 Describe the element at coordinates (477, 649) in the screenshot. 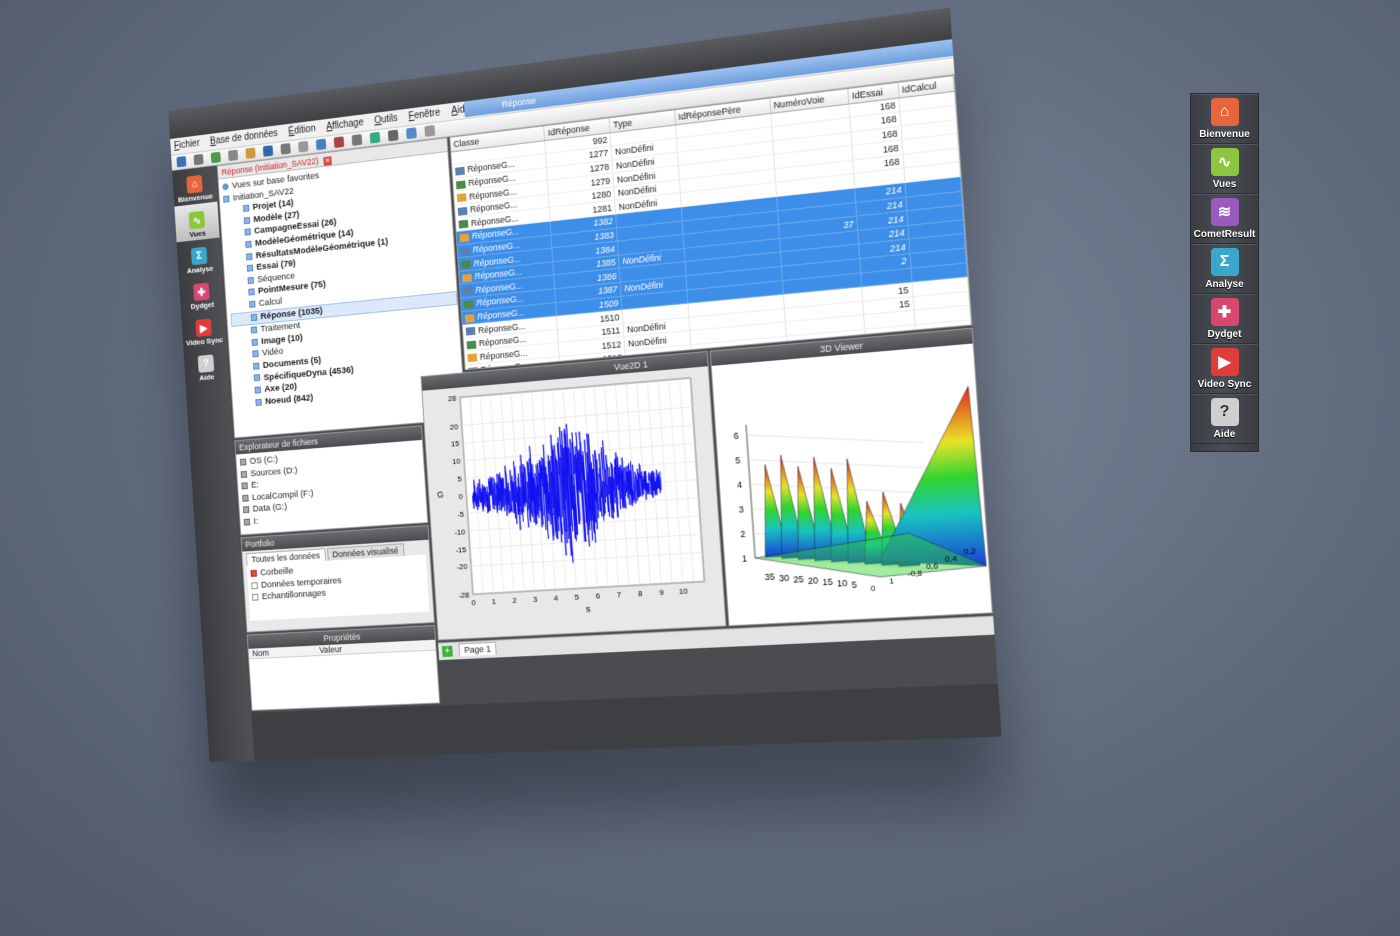

I see `tab-page-1: Page 1` at that location.